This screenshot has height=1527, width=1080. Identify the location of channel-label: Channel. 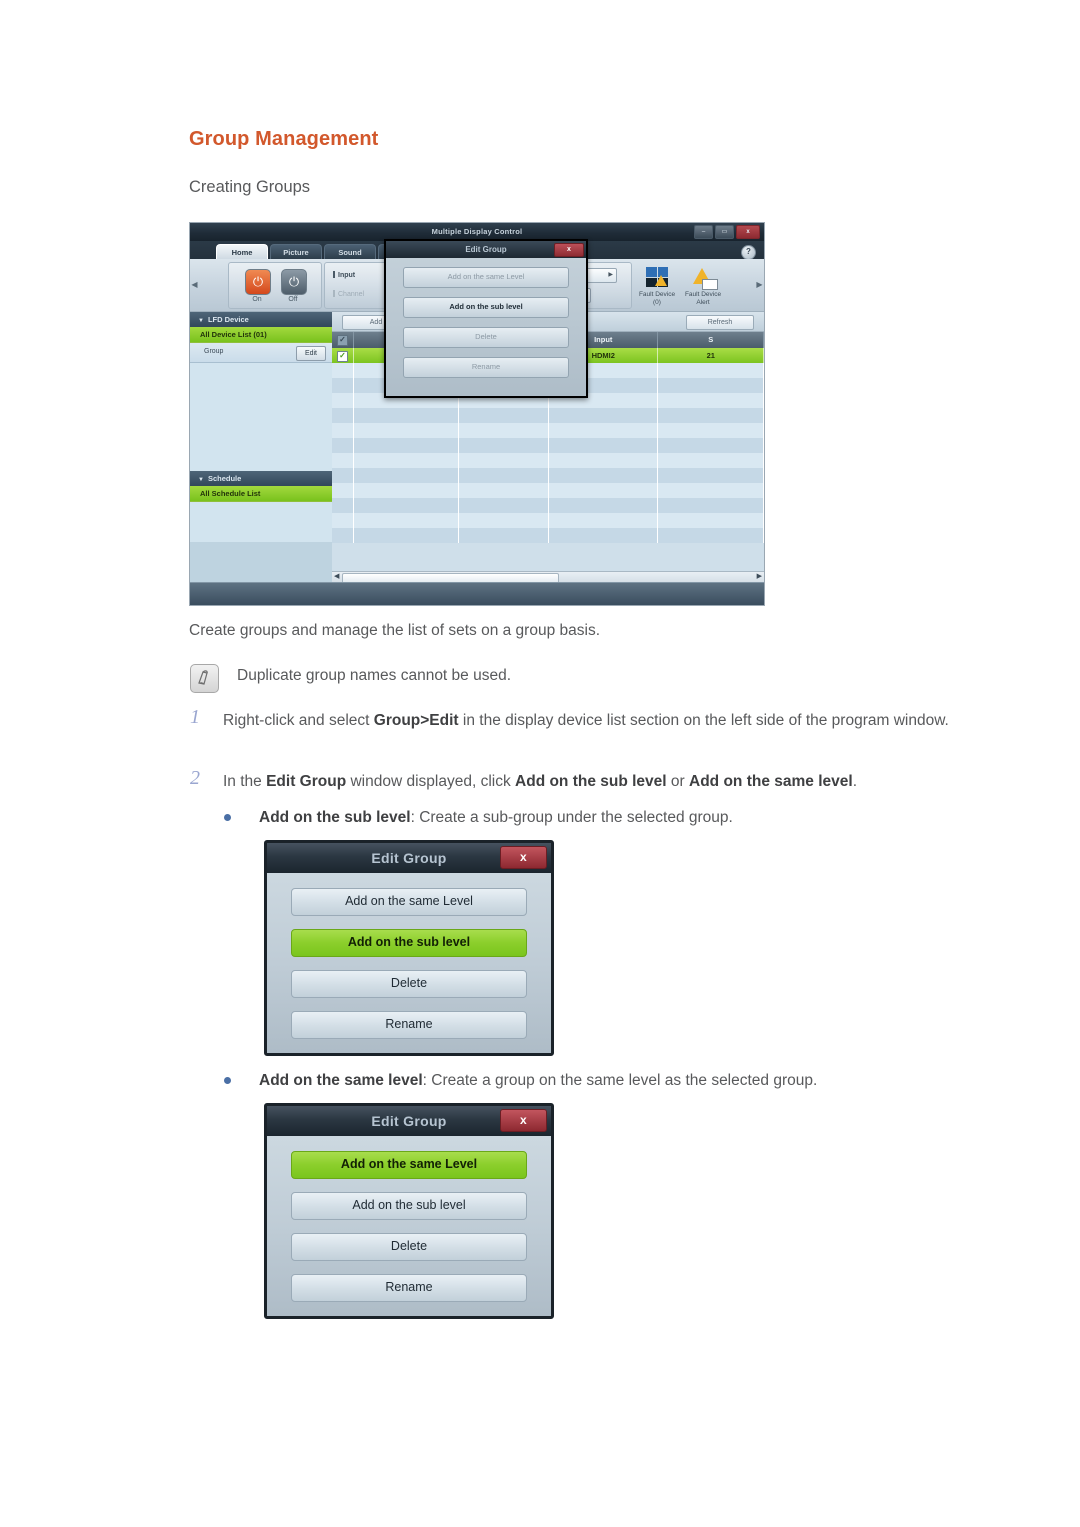
(348, 294).